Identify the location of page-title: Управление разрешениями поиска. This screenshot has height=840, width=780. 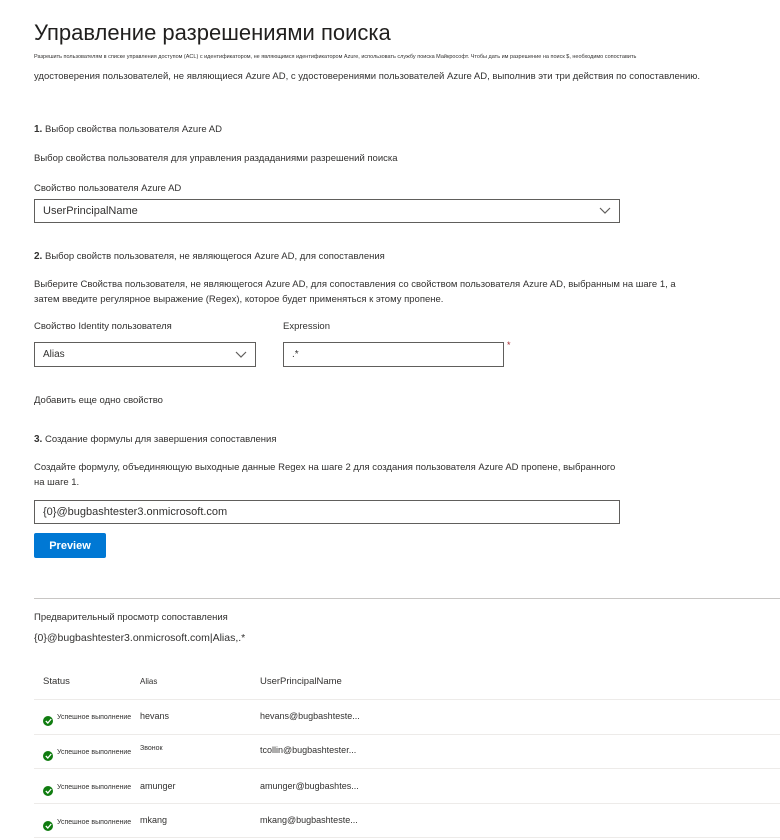
(212, 32).